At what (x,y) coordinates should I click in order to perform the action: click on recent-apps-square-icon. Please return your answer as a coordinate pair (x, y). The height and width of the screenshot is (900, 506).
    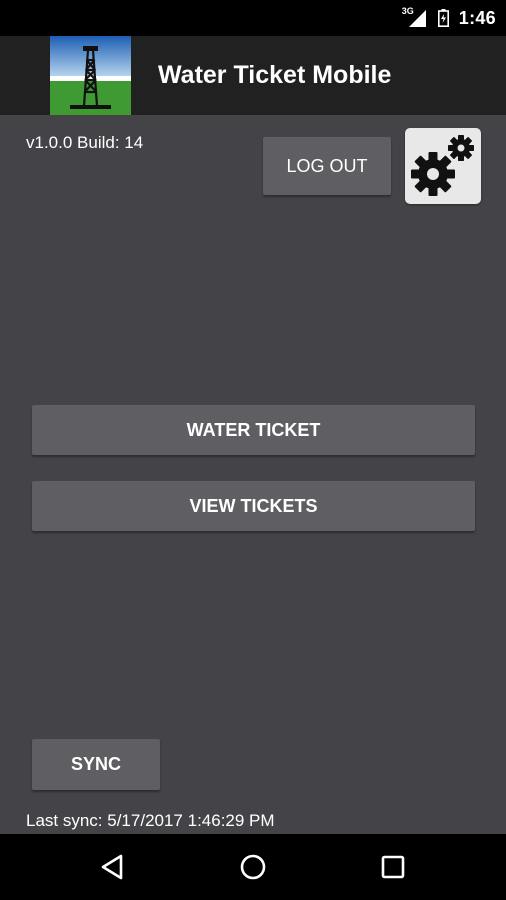
    Looking at the image, I should click on (393, 867).